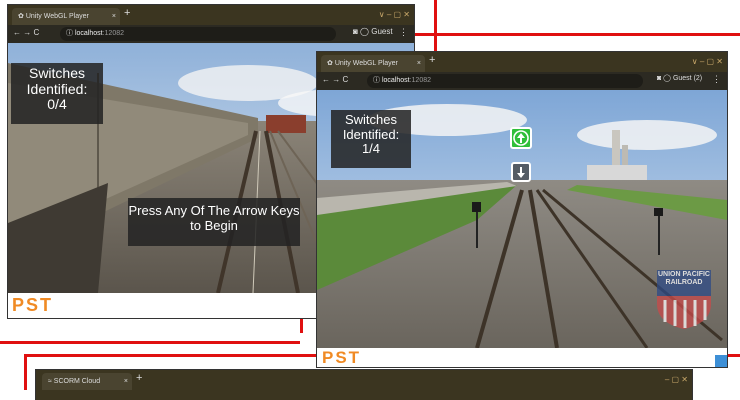 The height and width of the screenshot is (400, 740). I want to click on profile-icon: ◙ ◯ Guest, so click(373, 31).